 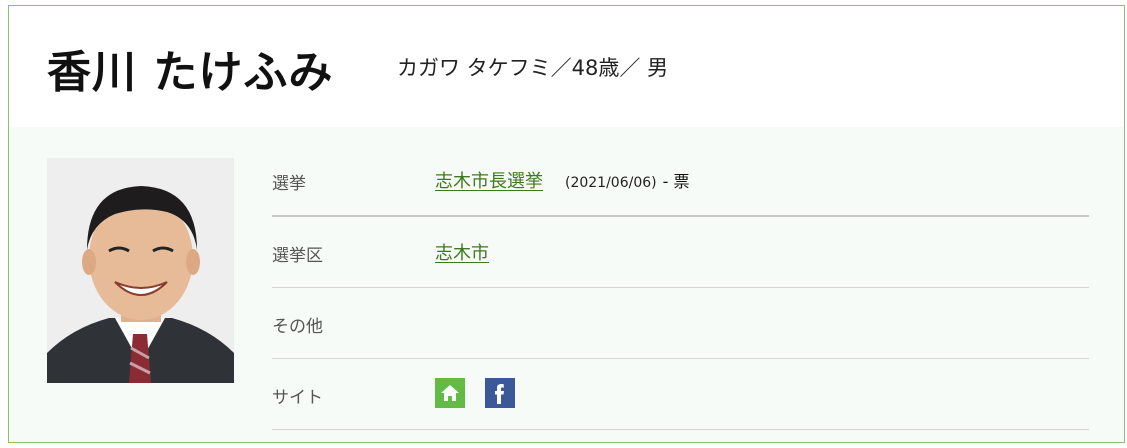 I want to click on election-date: (2021/06/06), so click(x=611, y=183).